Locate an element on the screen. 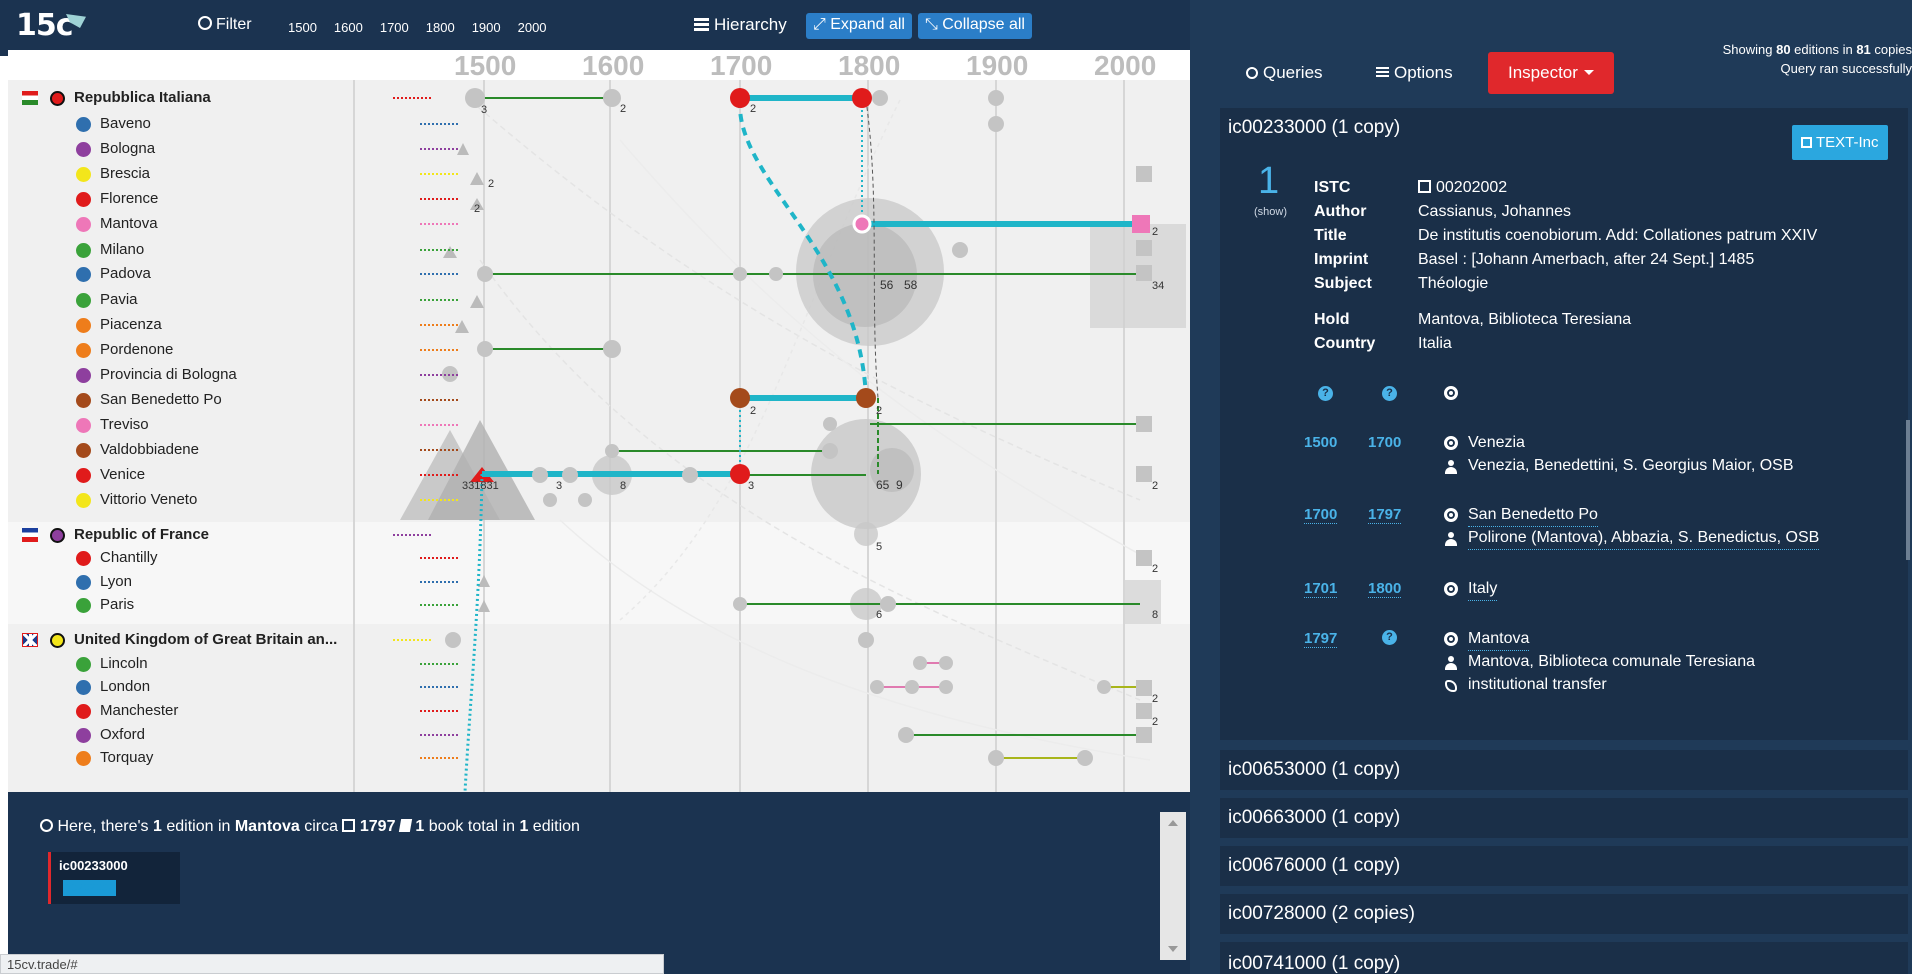 The width and height of the screenshot is (1912, 974). record-card: ic00663000 (1 copy) is located at coordinates (1564, 818).